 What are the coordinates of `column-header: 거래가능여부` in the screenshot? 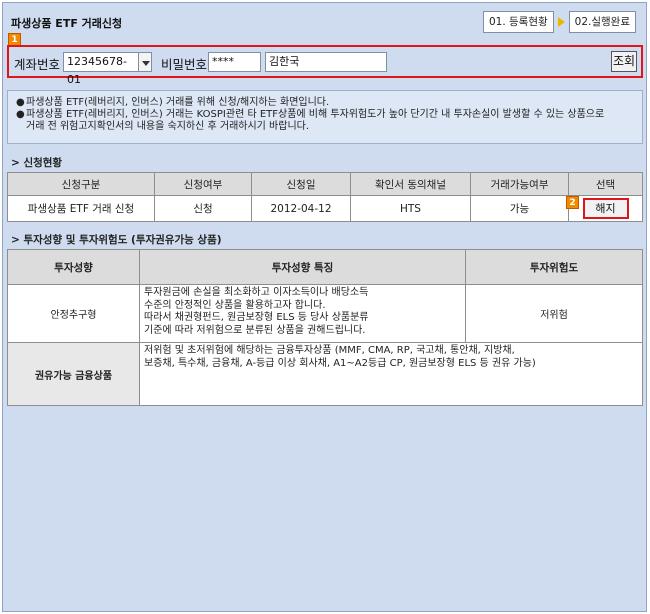 It's located at (519, 184).